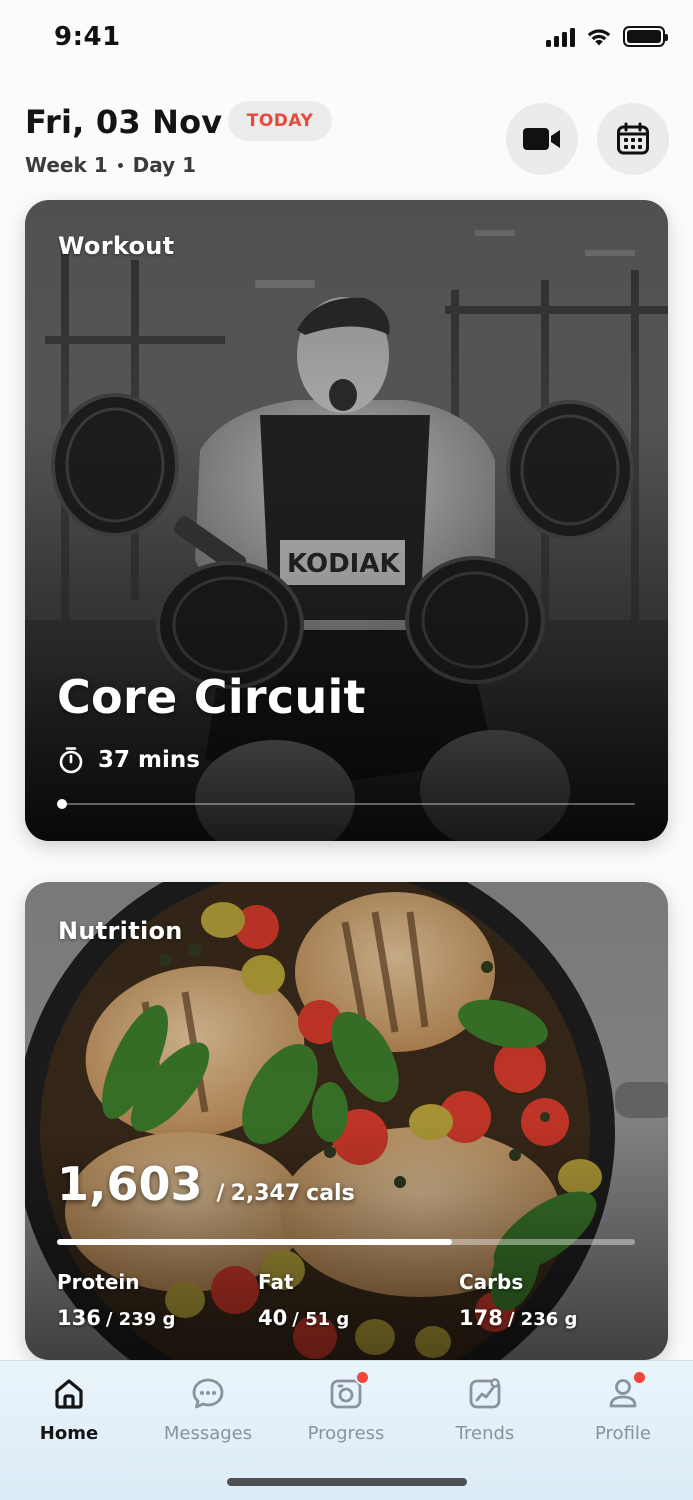 The height and width of the screenshot is (1500, 693). Describe the element at coordinates (303, 1300) in the screenshot. I see `macro-fat: Fat 40 / 51 g` at that location.